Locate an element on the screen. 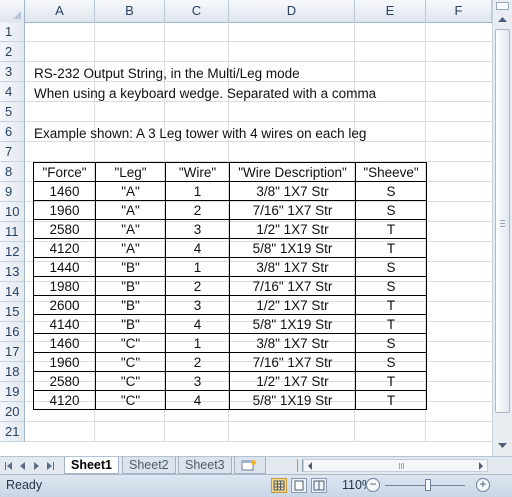 This screenshot has height=497, width=512. row-header-17: 17 is located at coordinates (12, 352).